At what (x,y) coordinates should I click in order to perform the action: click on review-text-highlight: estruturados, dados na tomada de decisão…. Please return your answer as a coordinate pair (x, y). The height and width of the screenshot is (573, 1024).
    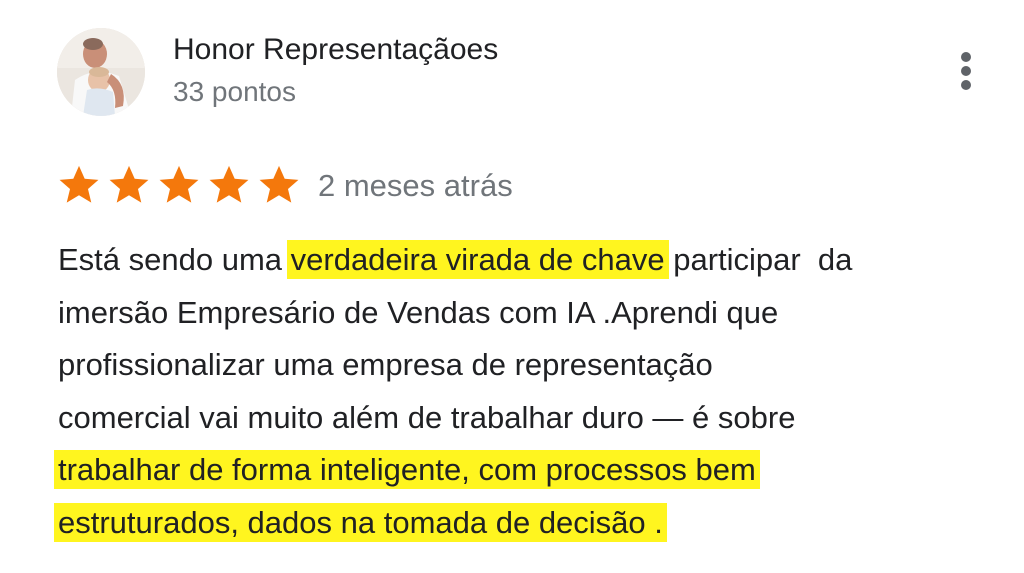
    Looking at the image, I should click on (360, 522).